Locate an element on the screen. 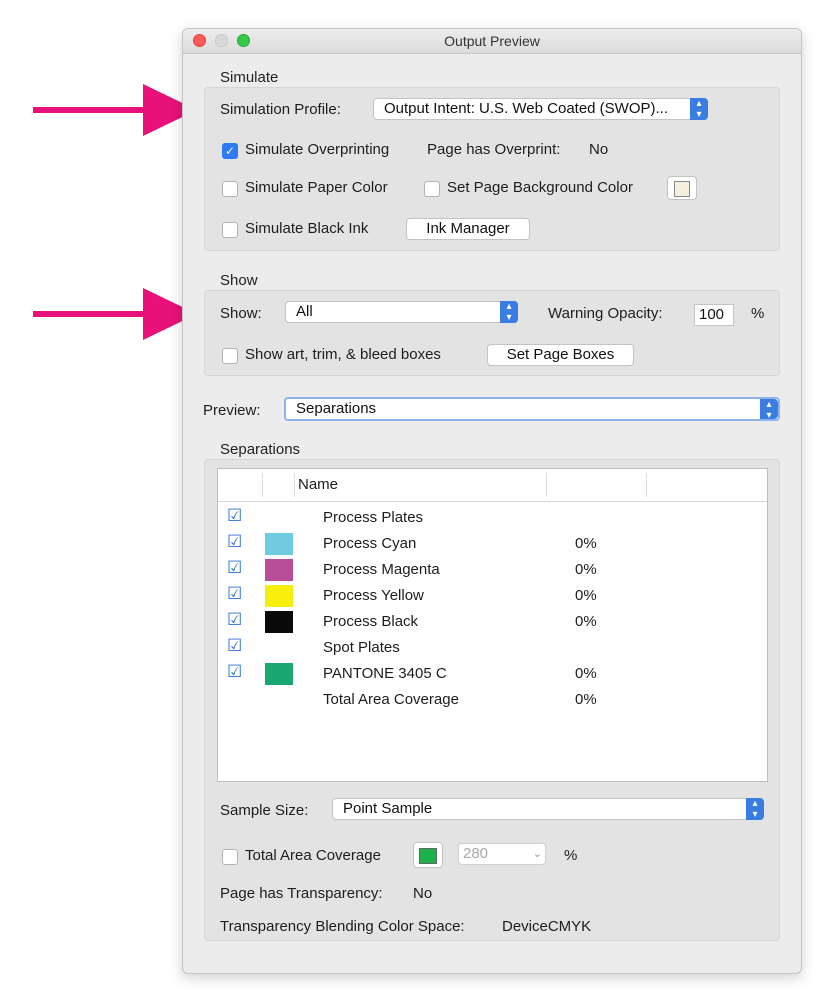 The width and height of the screenshot is (823, 999). tac-color-well is located at coordinates (428, 855).